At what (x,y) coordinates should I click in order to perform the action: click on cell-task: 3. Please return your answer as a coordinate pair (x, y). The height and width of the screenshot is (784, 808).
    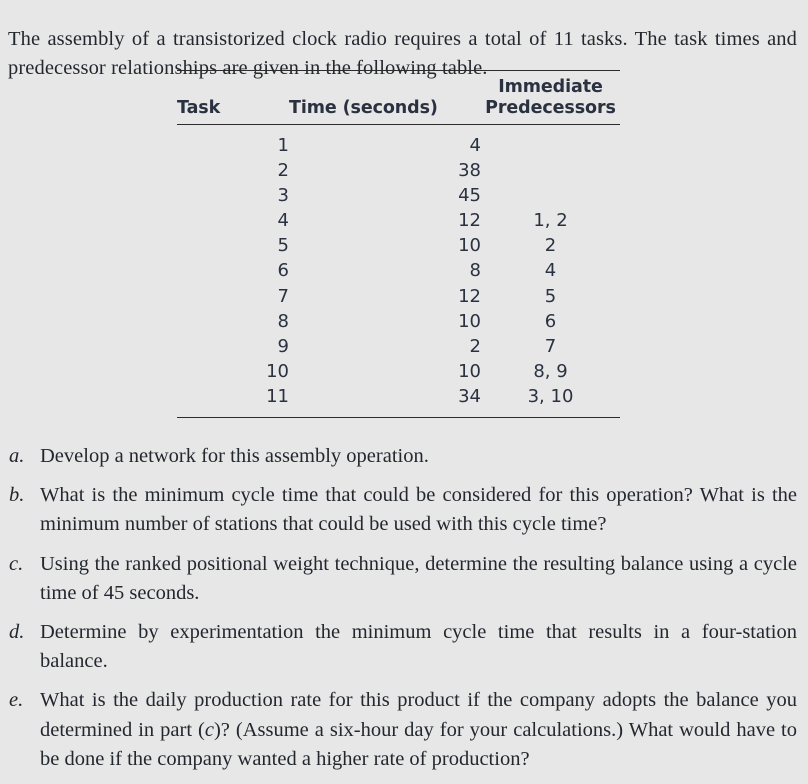
    Looking at the image, I should click on (283, 196).